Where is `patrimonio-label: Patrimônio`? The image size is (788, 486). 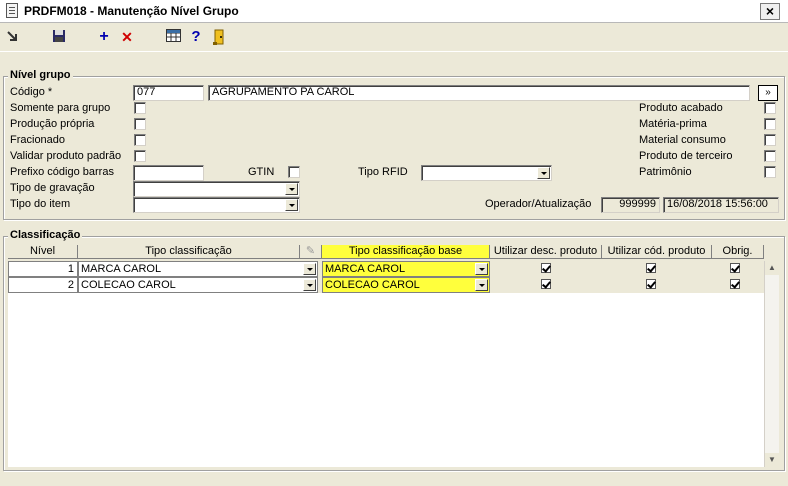
patrimonio-label: Patrimônio is located at coordinates (665, 172).